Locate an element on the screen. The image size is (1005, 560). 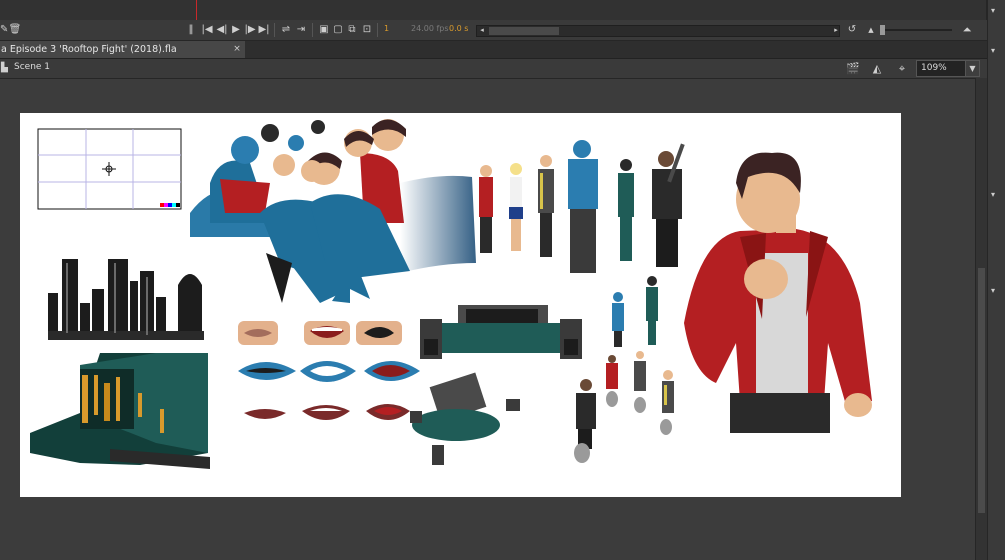
undo-icon: ↺ is located at coordinates (852, 30).